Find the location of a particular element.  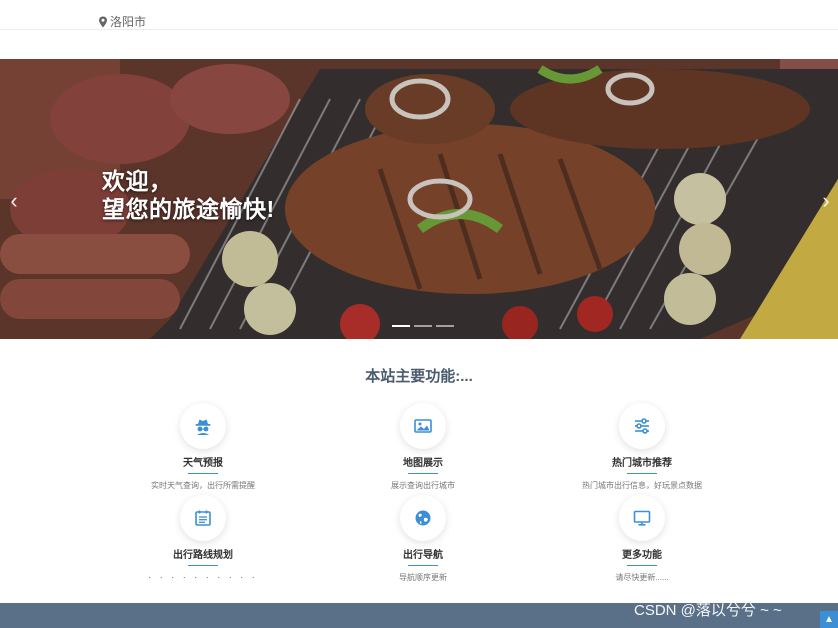

monitor-icon is located at coordinates (642, 518).